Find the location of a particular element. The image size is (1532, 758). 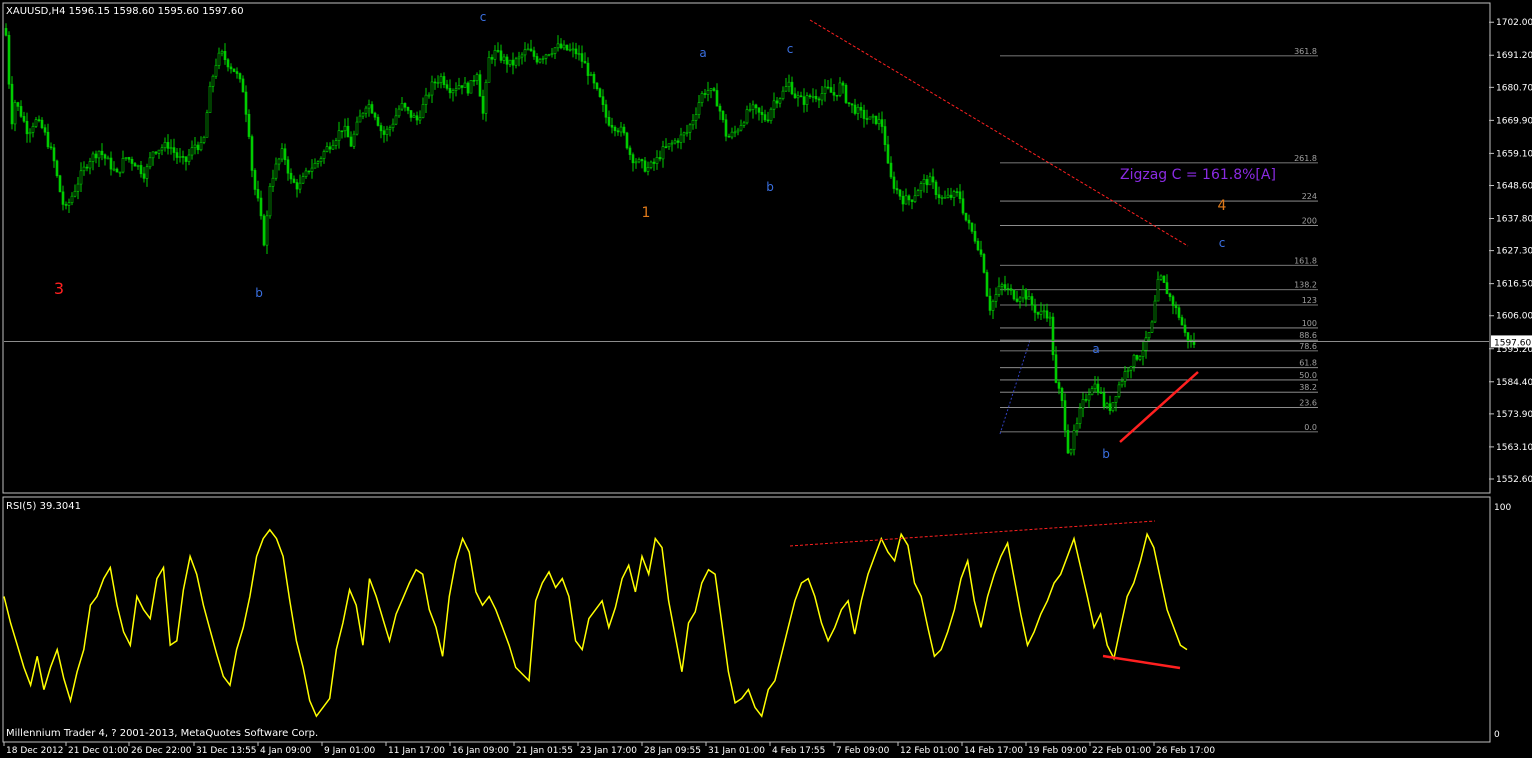

time-tick-label: 9 Jan 01:00 is located at coordinates (350, 751).